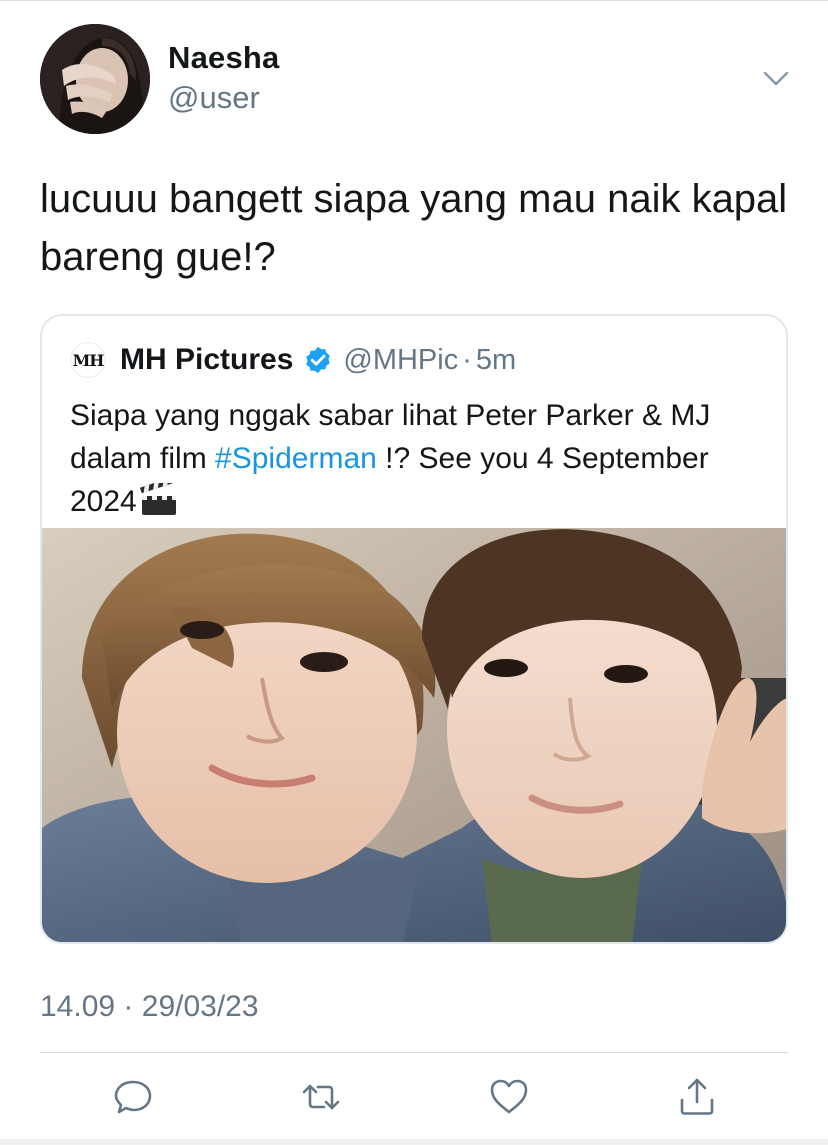 The height and width of the screenshot is (1145, 828). What do you see at coordinates (157, 499) in the screenshot?
I see `clapper-board-icon` at bounding box center [157, 499].